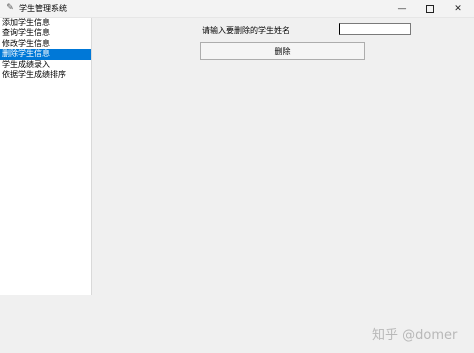 Image resolution: width=474 pixels, height=353 pixels. Describe the element at coordinates (237, 9) in the screenshot. I see `title-bar: ✎ 学生管理系统 — ✕` at that location.